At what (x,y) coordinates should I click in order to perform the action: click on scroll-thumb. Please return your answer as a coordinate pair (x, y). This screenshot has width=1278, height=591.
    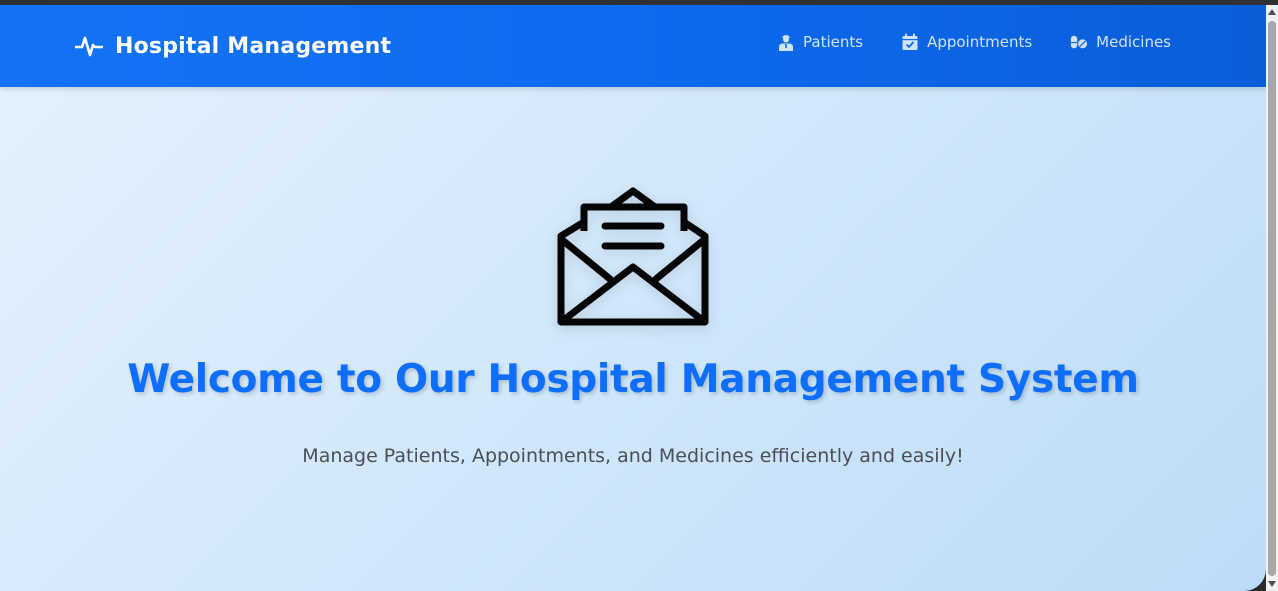
    Looking at the image, I should click on (1272, 298).